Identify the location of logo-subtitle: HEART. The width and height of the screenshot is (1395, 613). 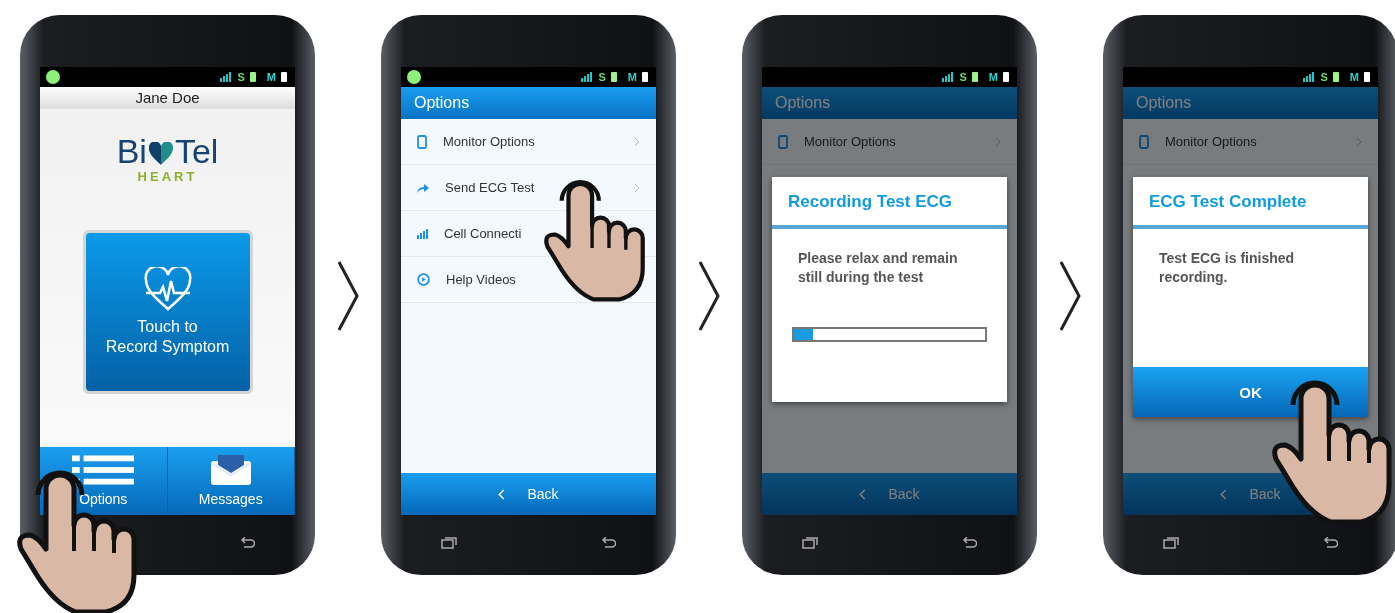
(167, 176).